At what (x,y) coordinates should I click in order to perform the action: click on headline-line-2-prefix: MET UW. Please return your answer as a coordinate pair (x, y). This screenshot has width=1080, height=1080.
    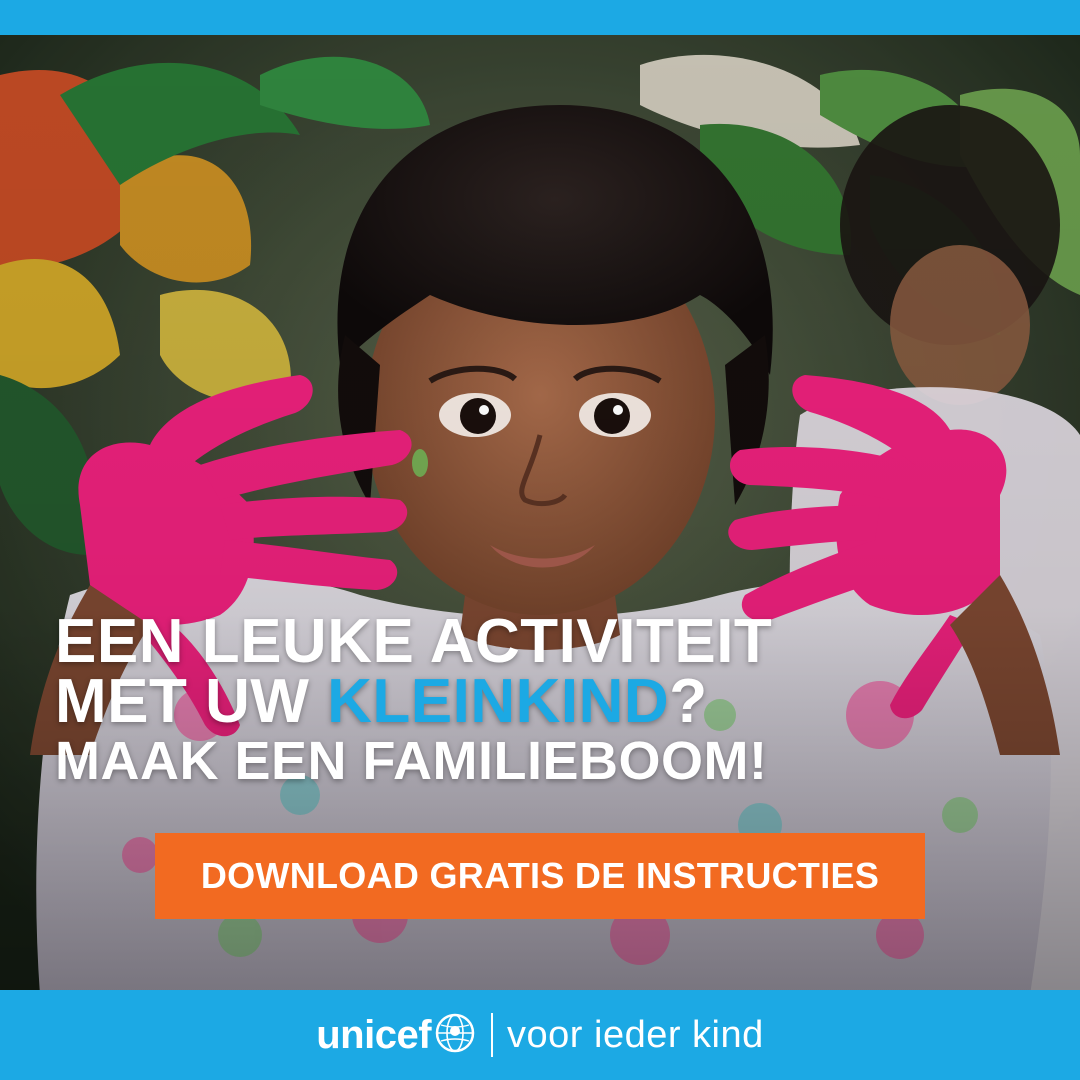
    Looking at the image, I should click on (191, 701).